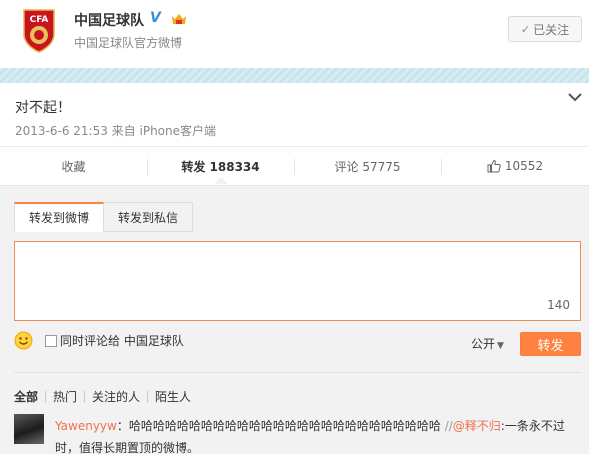 The width and height of the screenshot is (589, 454). Describe the element at coordinates (109, 20) in the screenshot. I see `account-name: 中国足球队` at that location.